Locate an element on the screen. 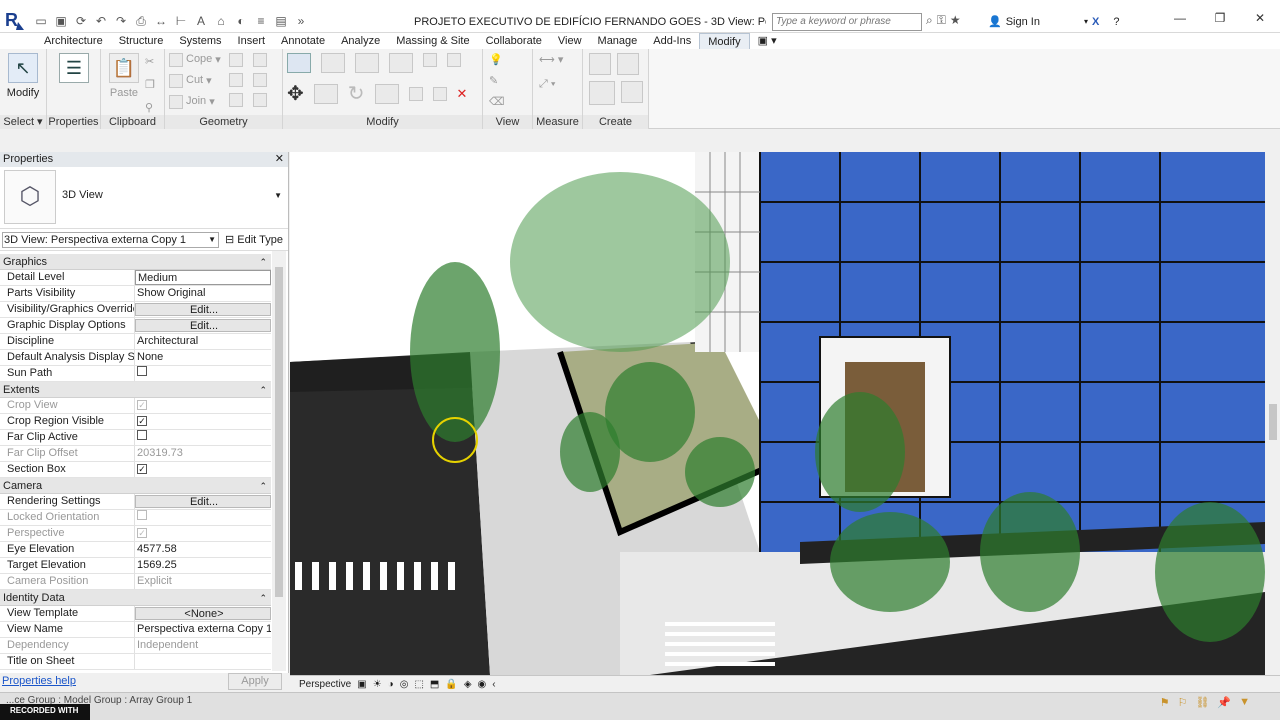 This screenshot has width=1280, height=720. type-selector: ⬡ 3D View ▼ is located at coordinates (144, 198).